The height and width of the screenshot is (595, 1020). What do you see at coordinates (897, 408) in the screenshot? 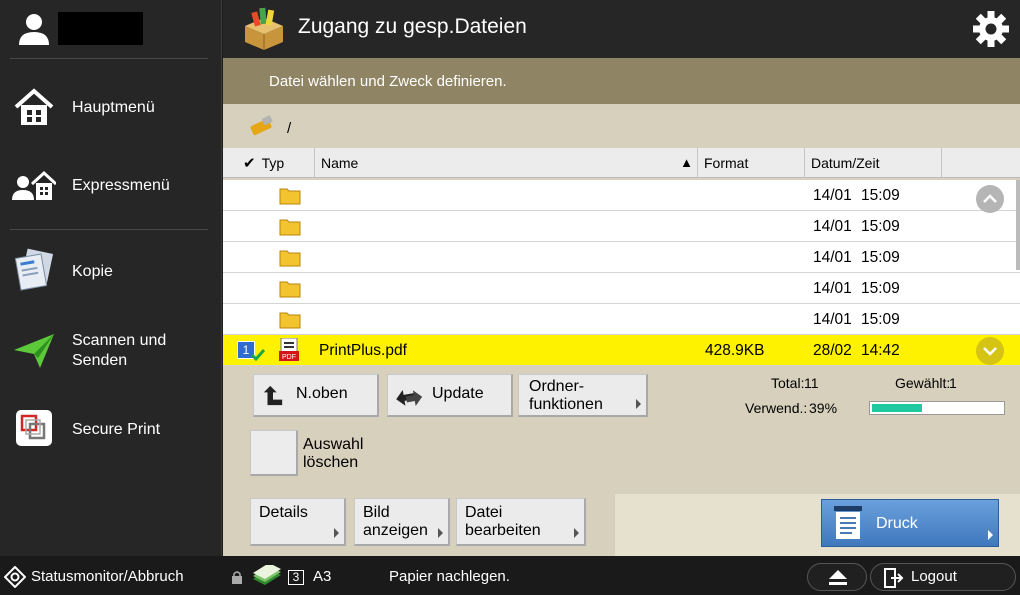
I see `storage-usage-fill` at bounding box center [897, 408].